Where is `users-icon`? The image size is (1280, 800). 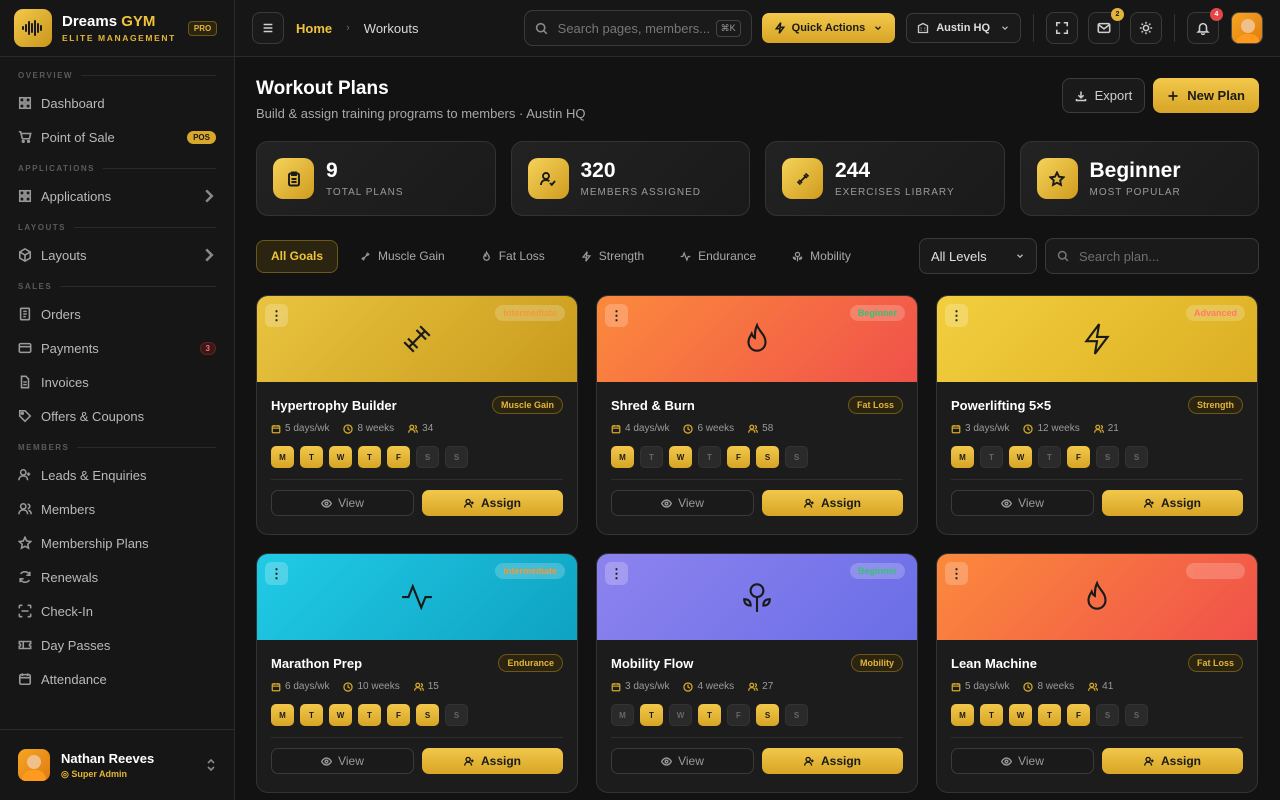 users-icon is located at coordinates (1098, 428).